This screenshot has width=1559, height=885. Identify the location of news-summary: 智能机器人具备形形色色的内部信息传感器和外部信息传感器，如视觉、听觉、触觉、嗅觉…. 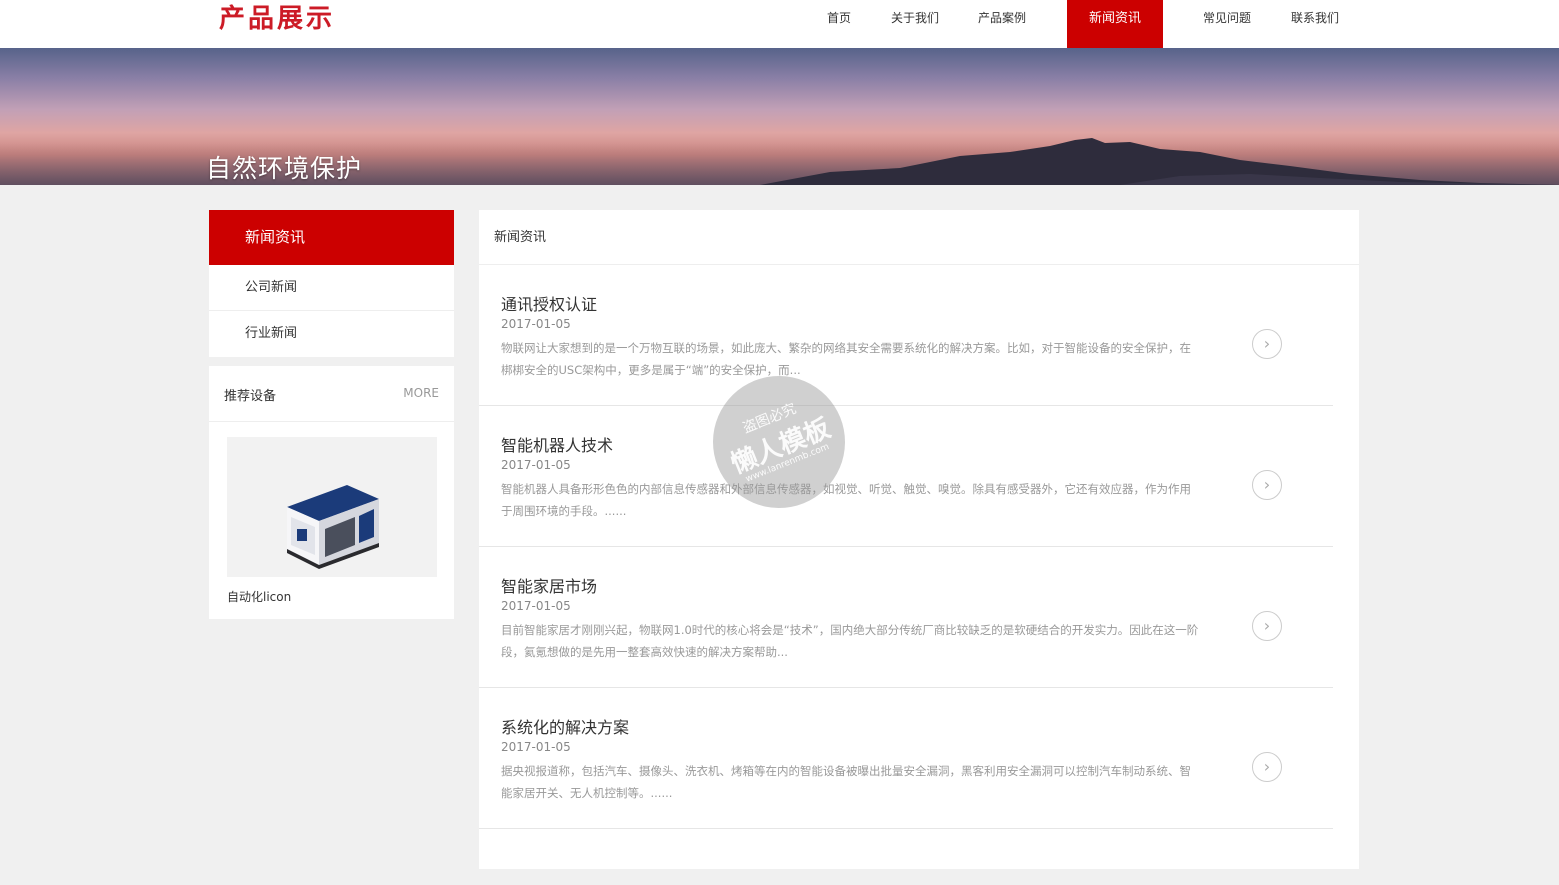
(846, 500).